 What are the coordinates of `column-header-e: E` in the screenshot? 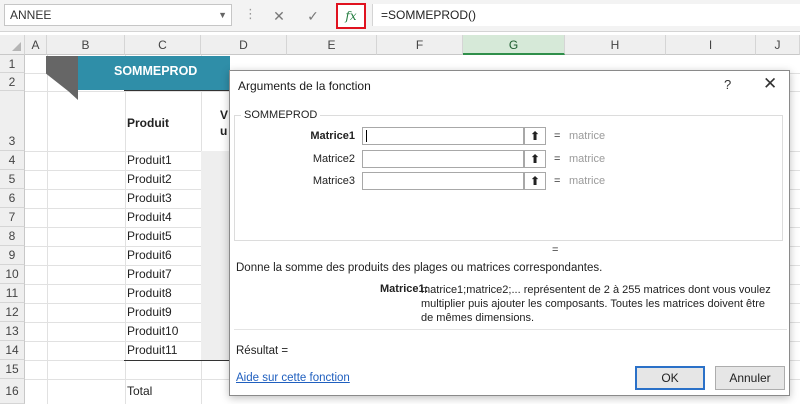 It's located at (332, 45).